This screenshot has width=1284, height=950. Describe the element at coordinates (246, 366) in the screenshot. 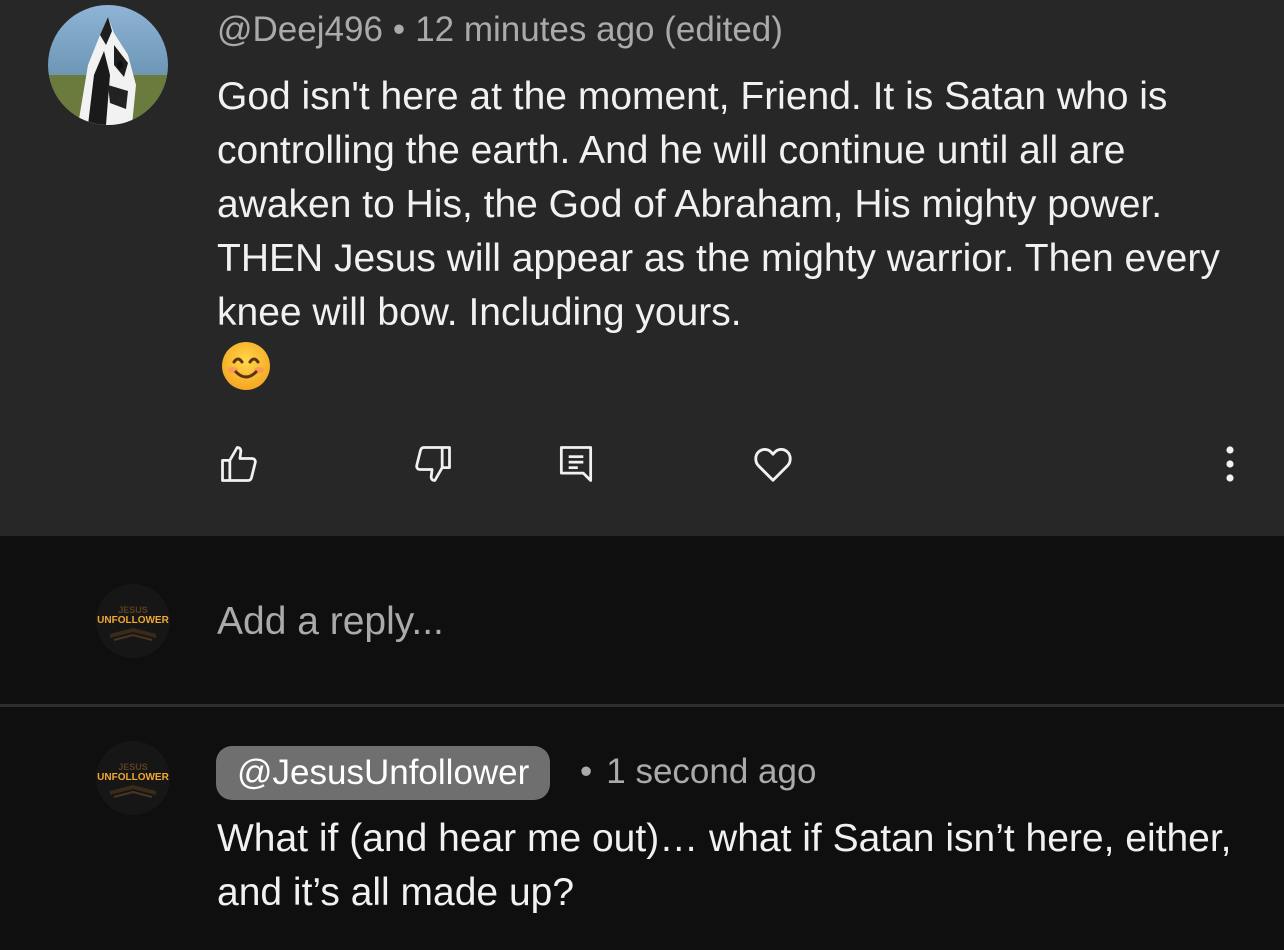

I see `smiling-face-emoji` at that location.